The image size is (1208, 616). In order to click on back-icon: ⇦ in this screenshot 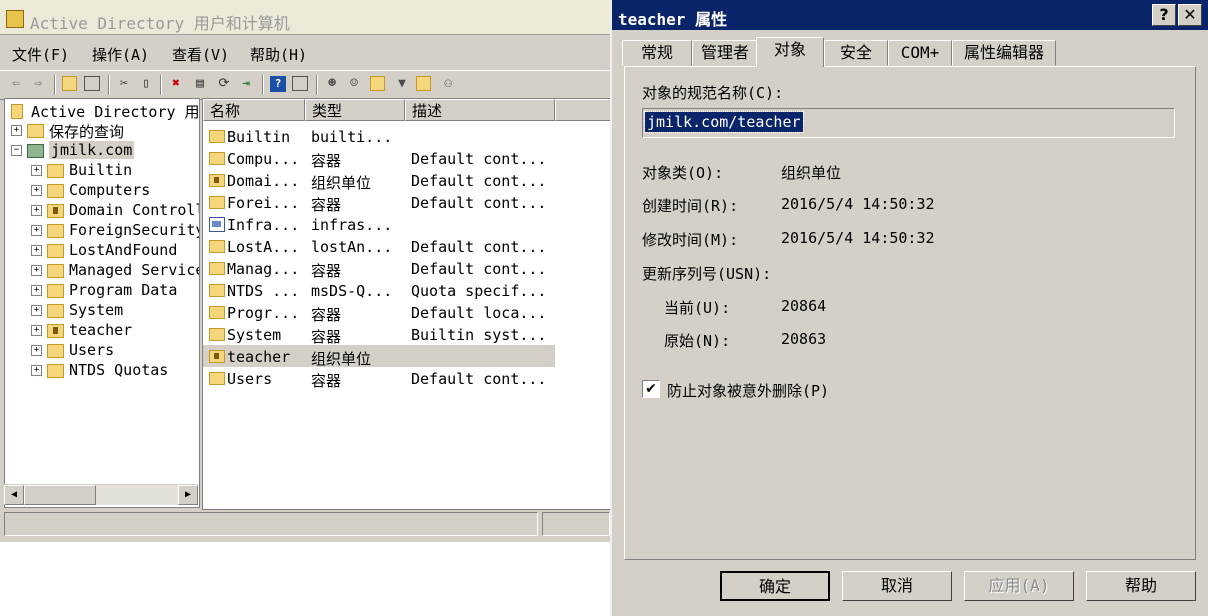, I will do `click(16, 84)`.